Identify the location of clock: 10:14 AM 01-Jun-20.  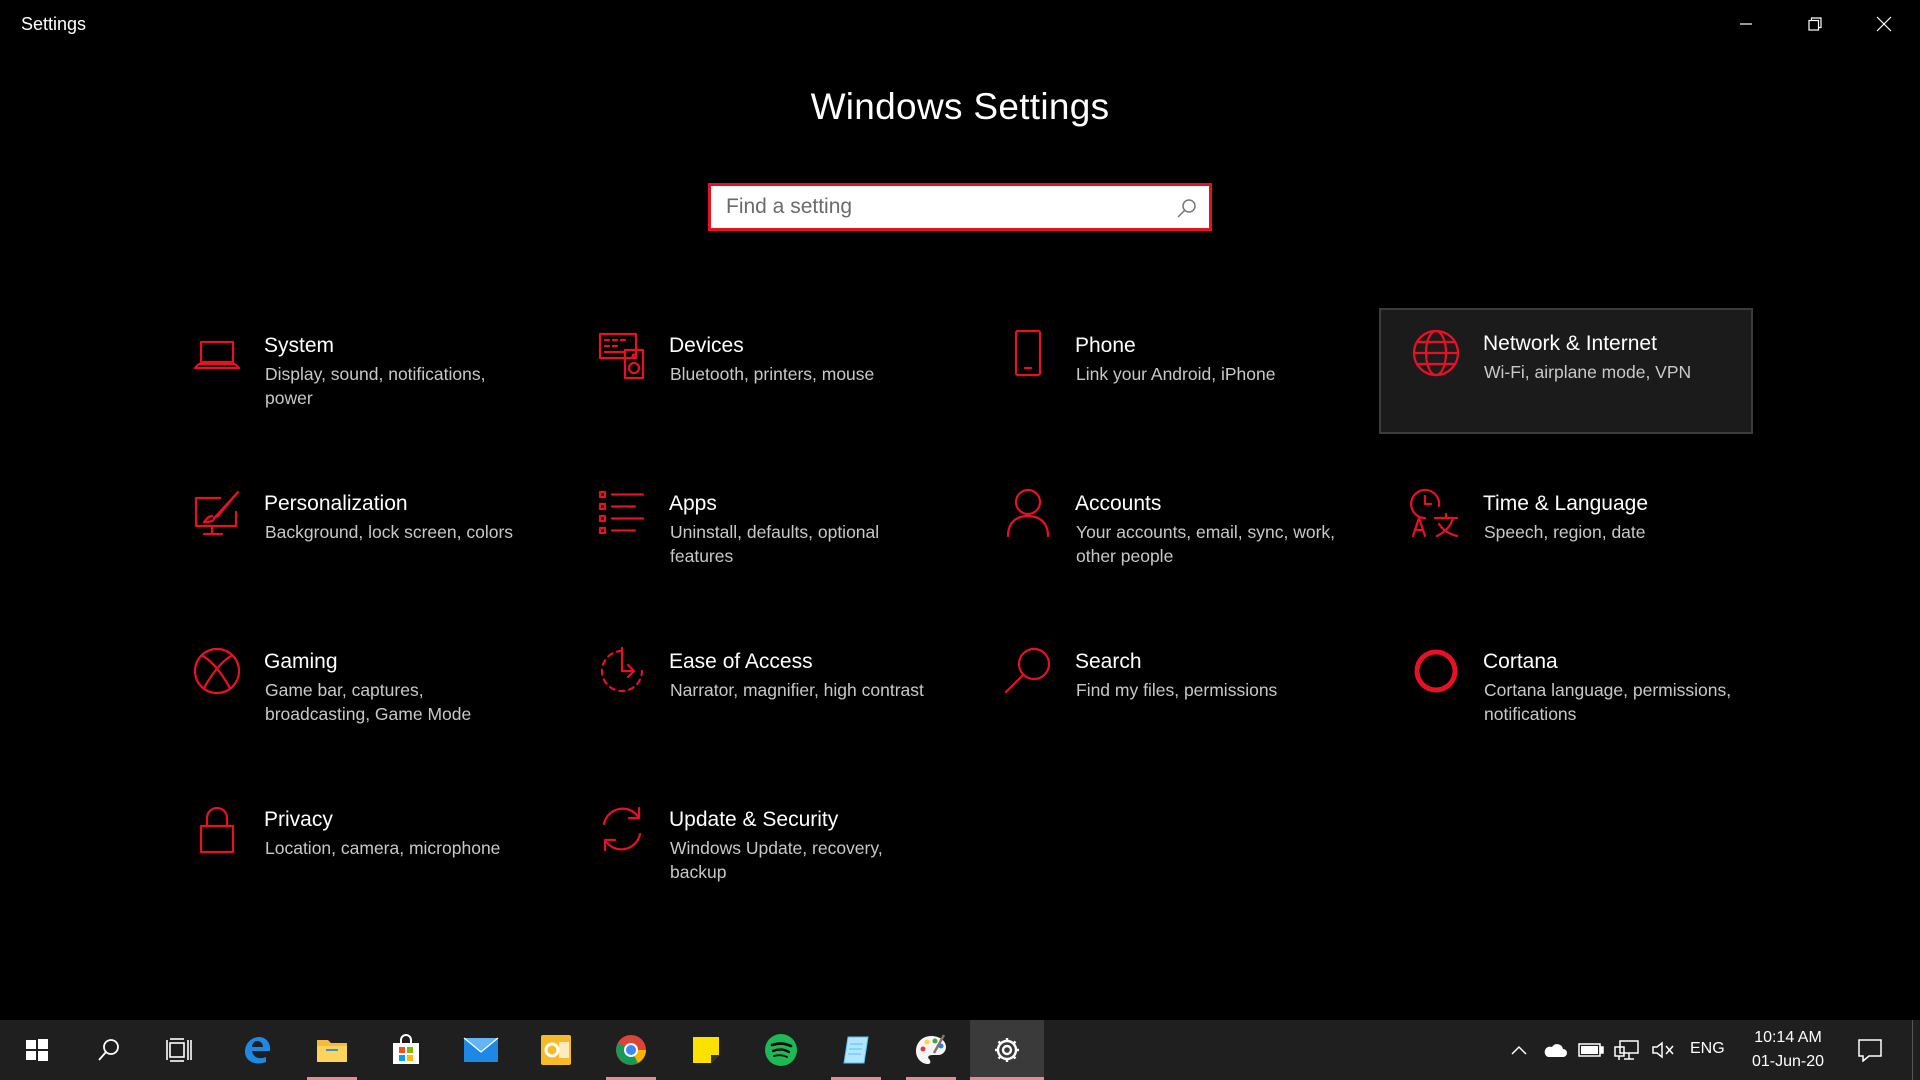
(1788, 1050).